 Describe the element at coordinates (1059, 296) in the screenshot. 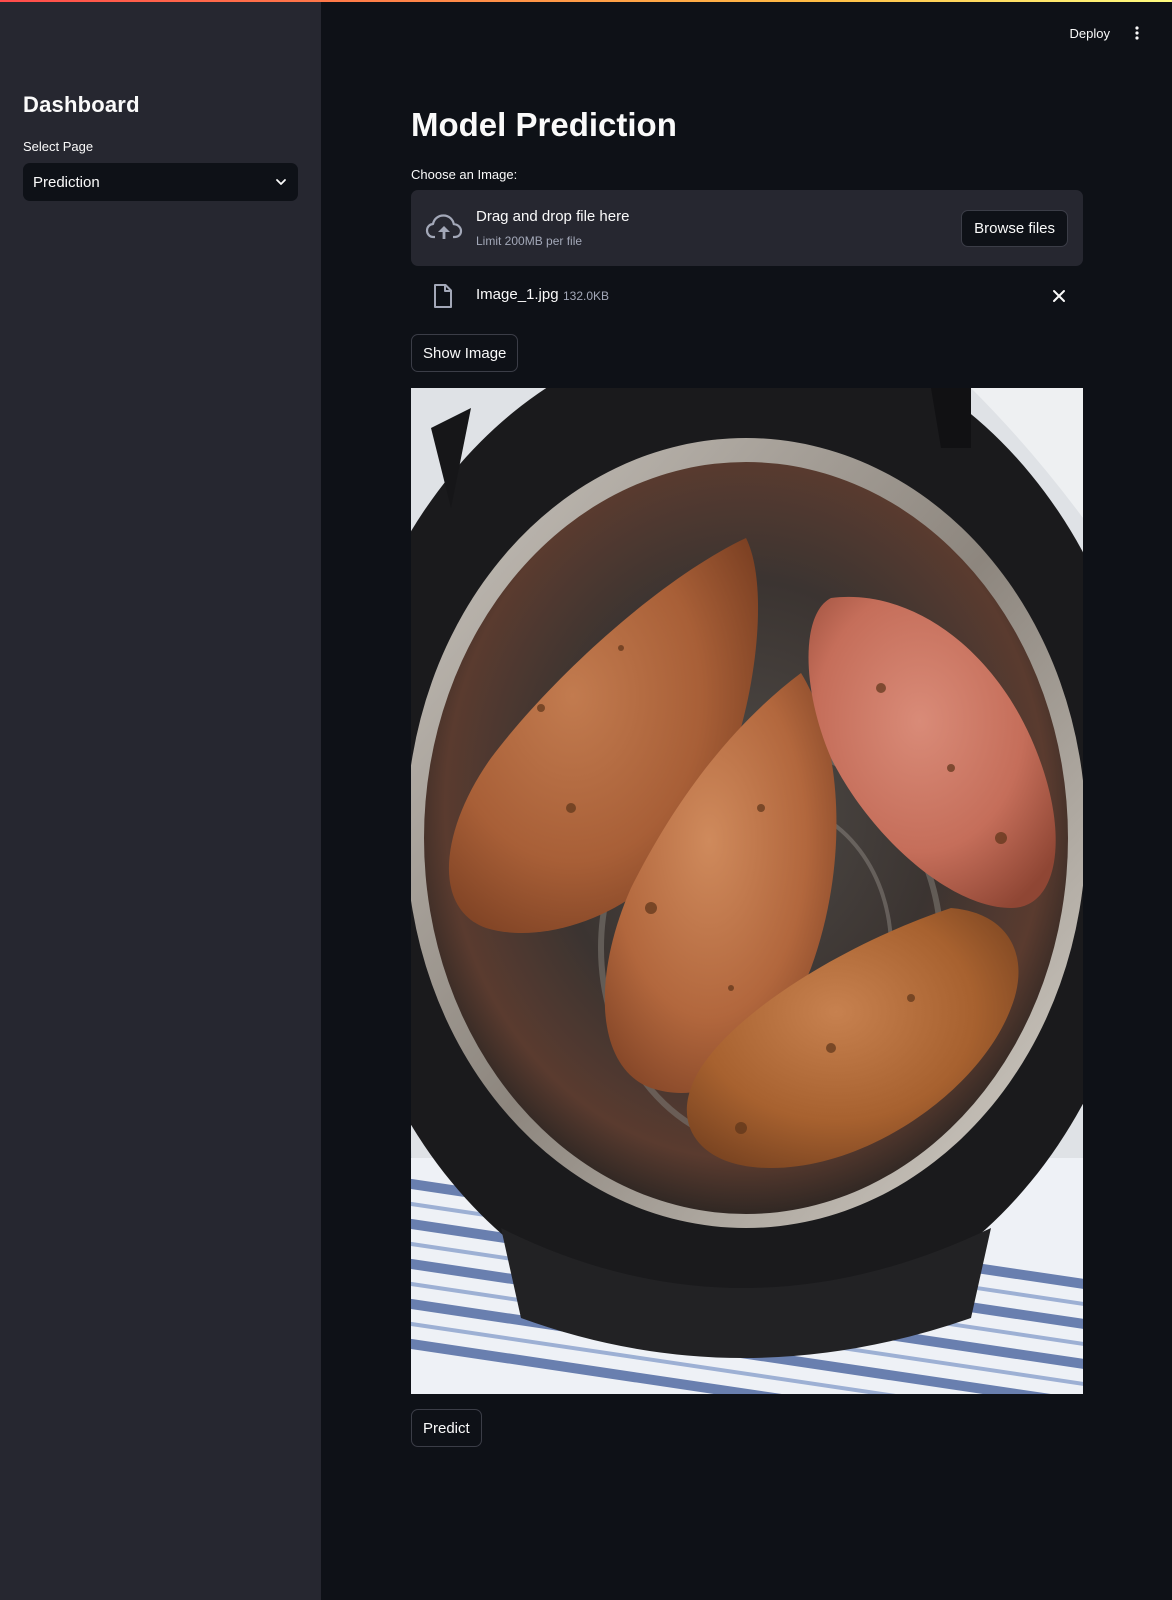

I see `close-icon` at that location.